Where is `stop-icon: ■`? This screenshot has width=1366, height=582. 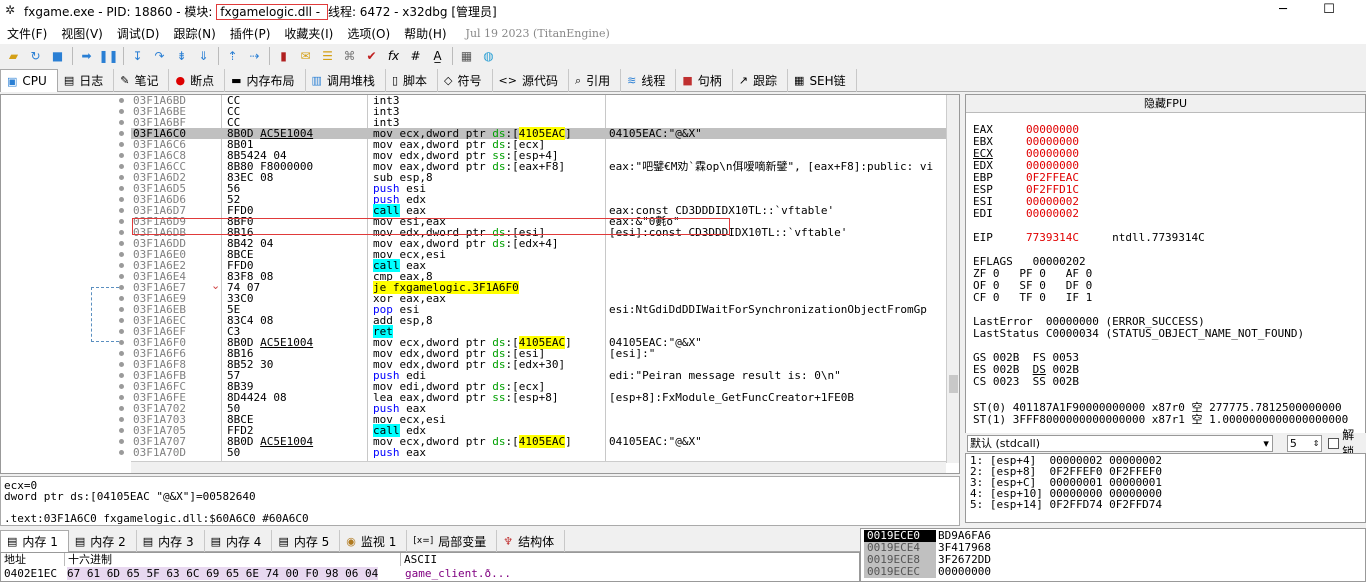
stop-icon: ■ is located at coordinates (57, 56).